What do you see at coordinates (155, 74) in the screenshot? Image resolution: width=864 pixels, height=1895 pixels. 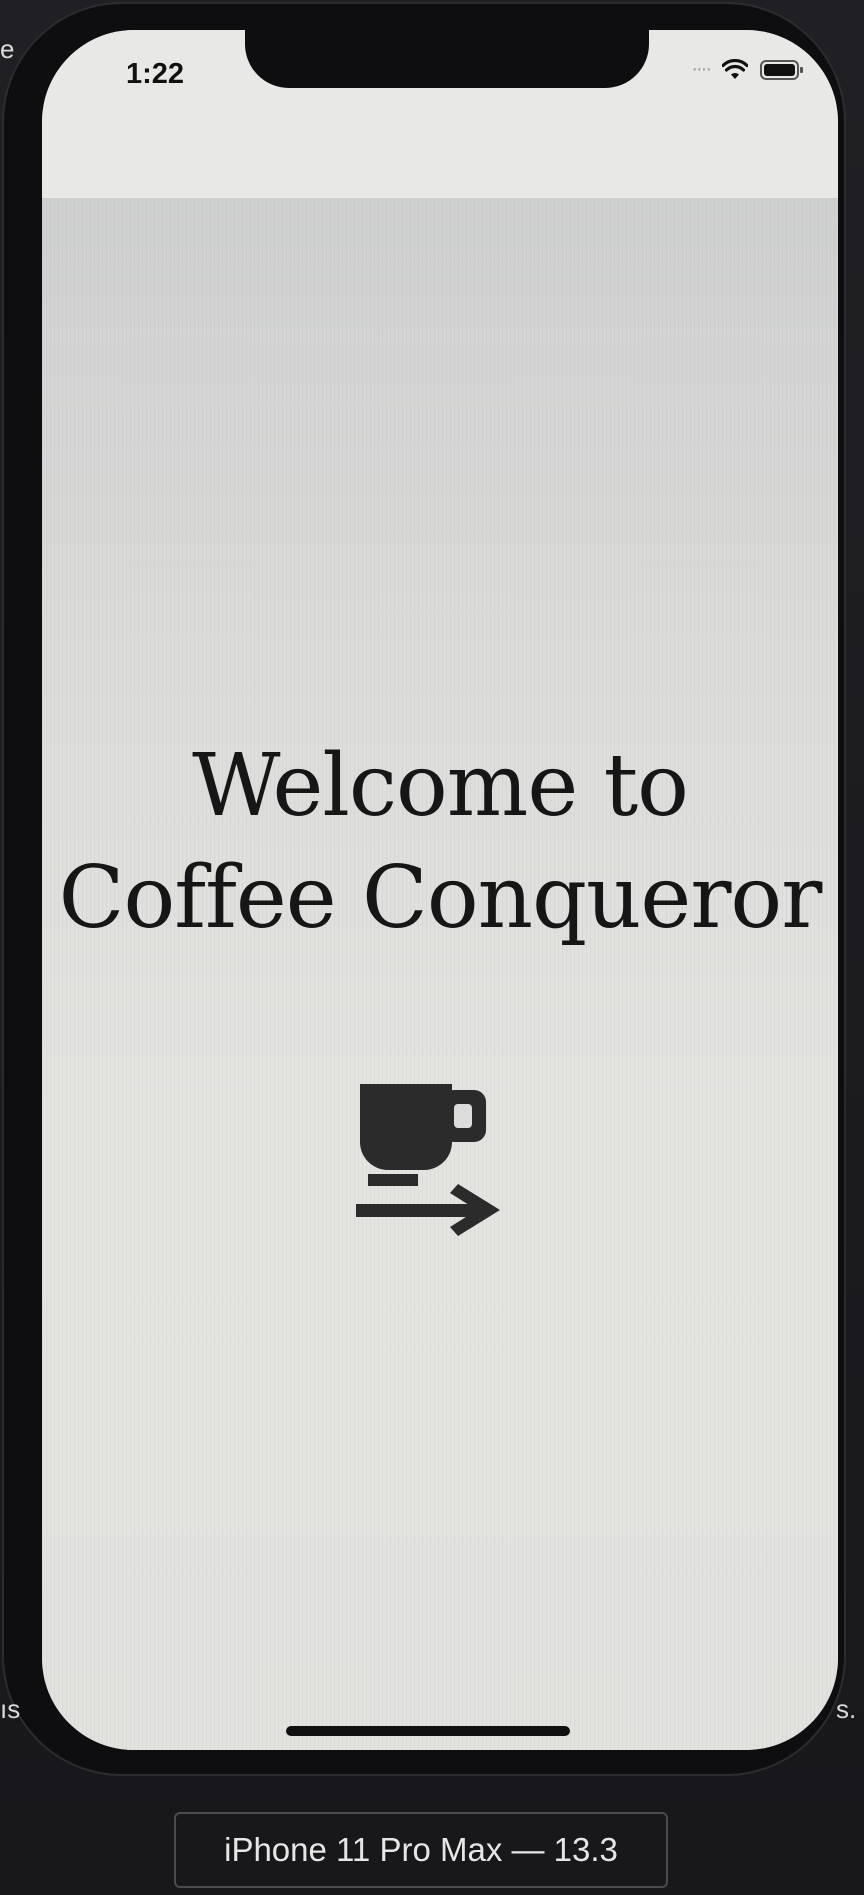 I see `status-time: 1:22` at bounding box center [155, 74].